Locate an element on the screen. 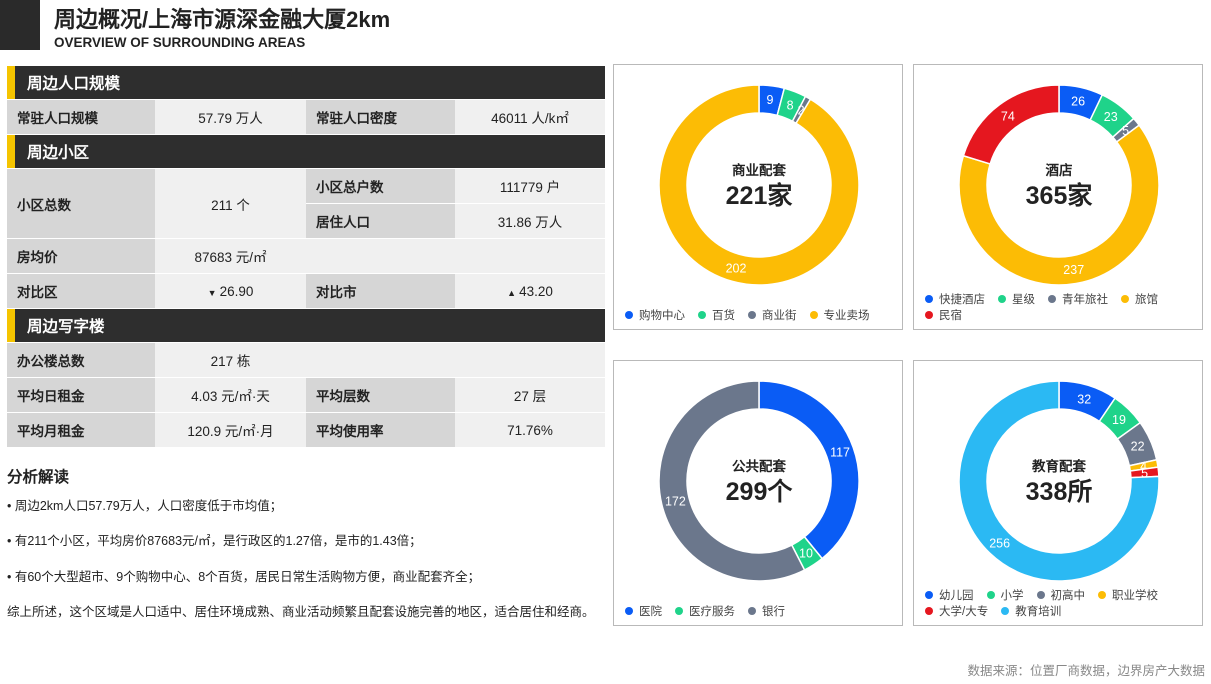 This screenshot has height=684, width=1211. cell-value: 120.9 元/㎡·月 is located at coordinates (230, 430).